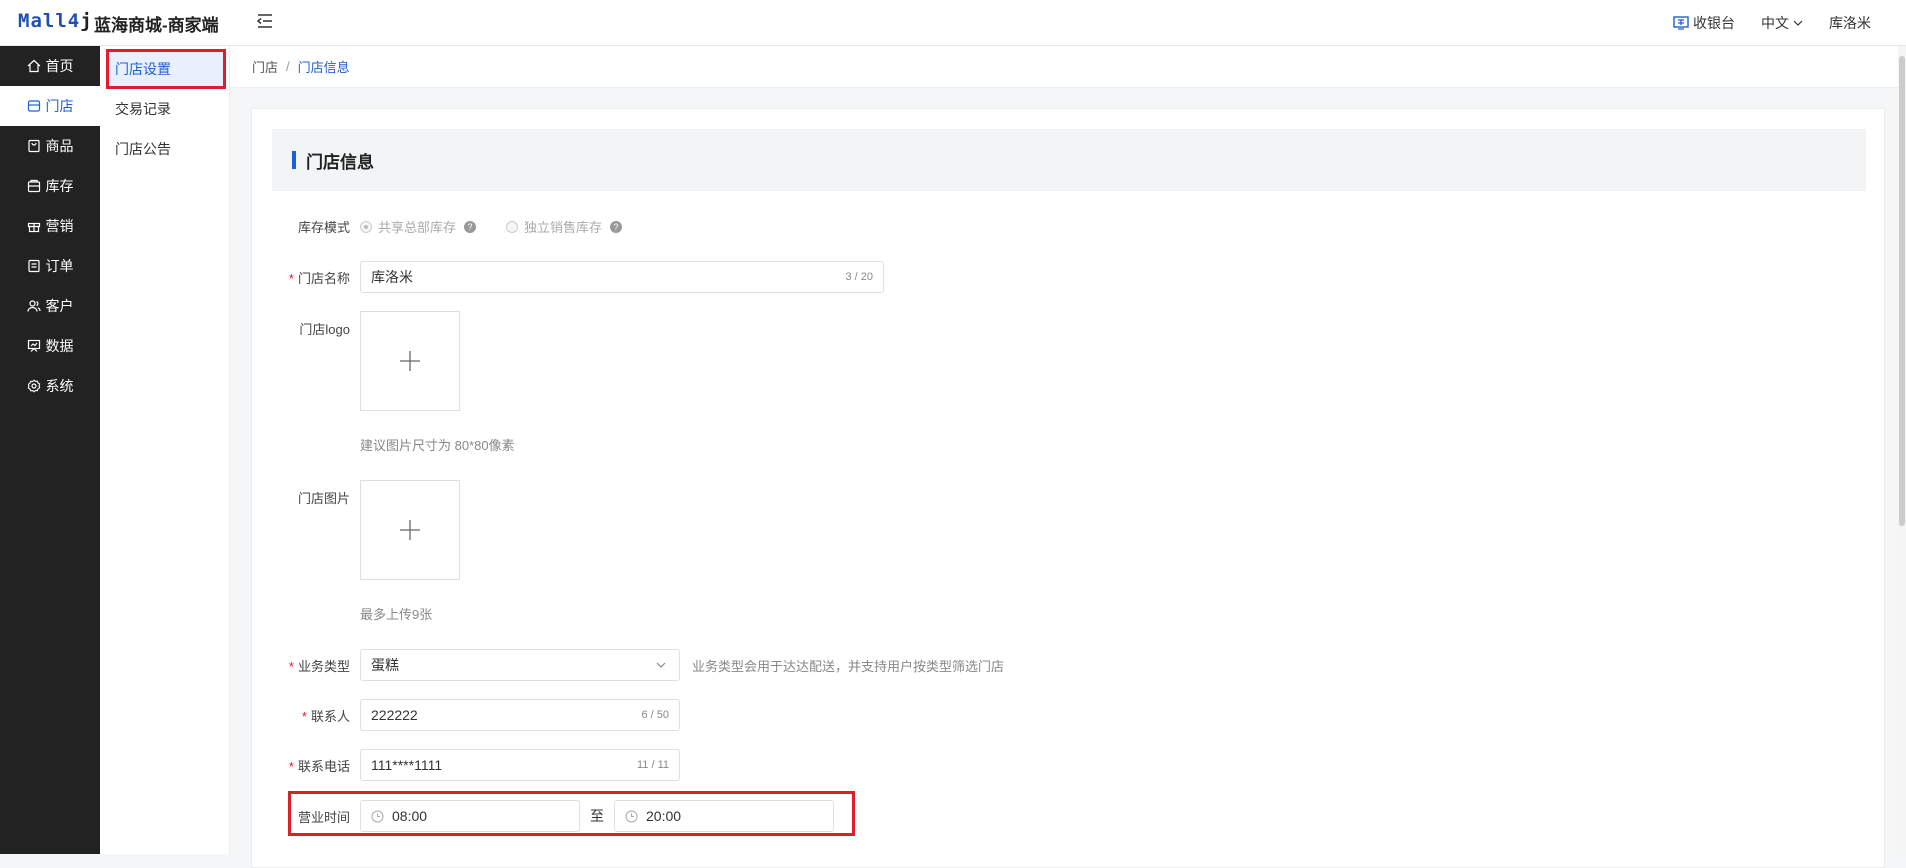 The width and height of the screenshot is (1906, 868). I want to click on business-type-value: 蛋糕, so click(385, 665).